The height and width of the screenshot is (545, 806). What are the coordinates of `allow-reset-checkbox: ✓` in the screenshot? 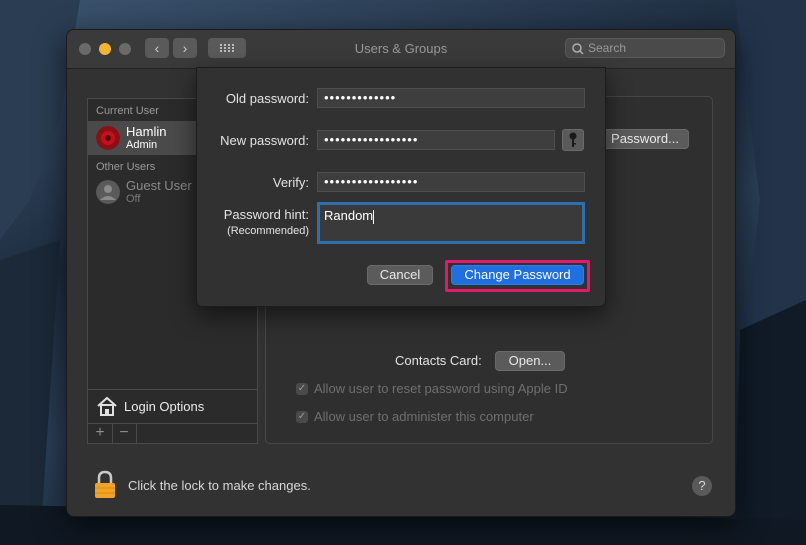 It's located at (302, 389).